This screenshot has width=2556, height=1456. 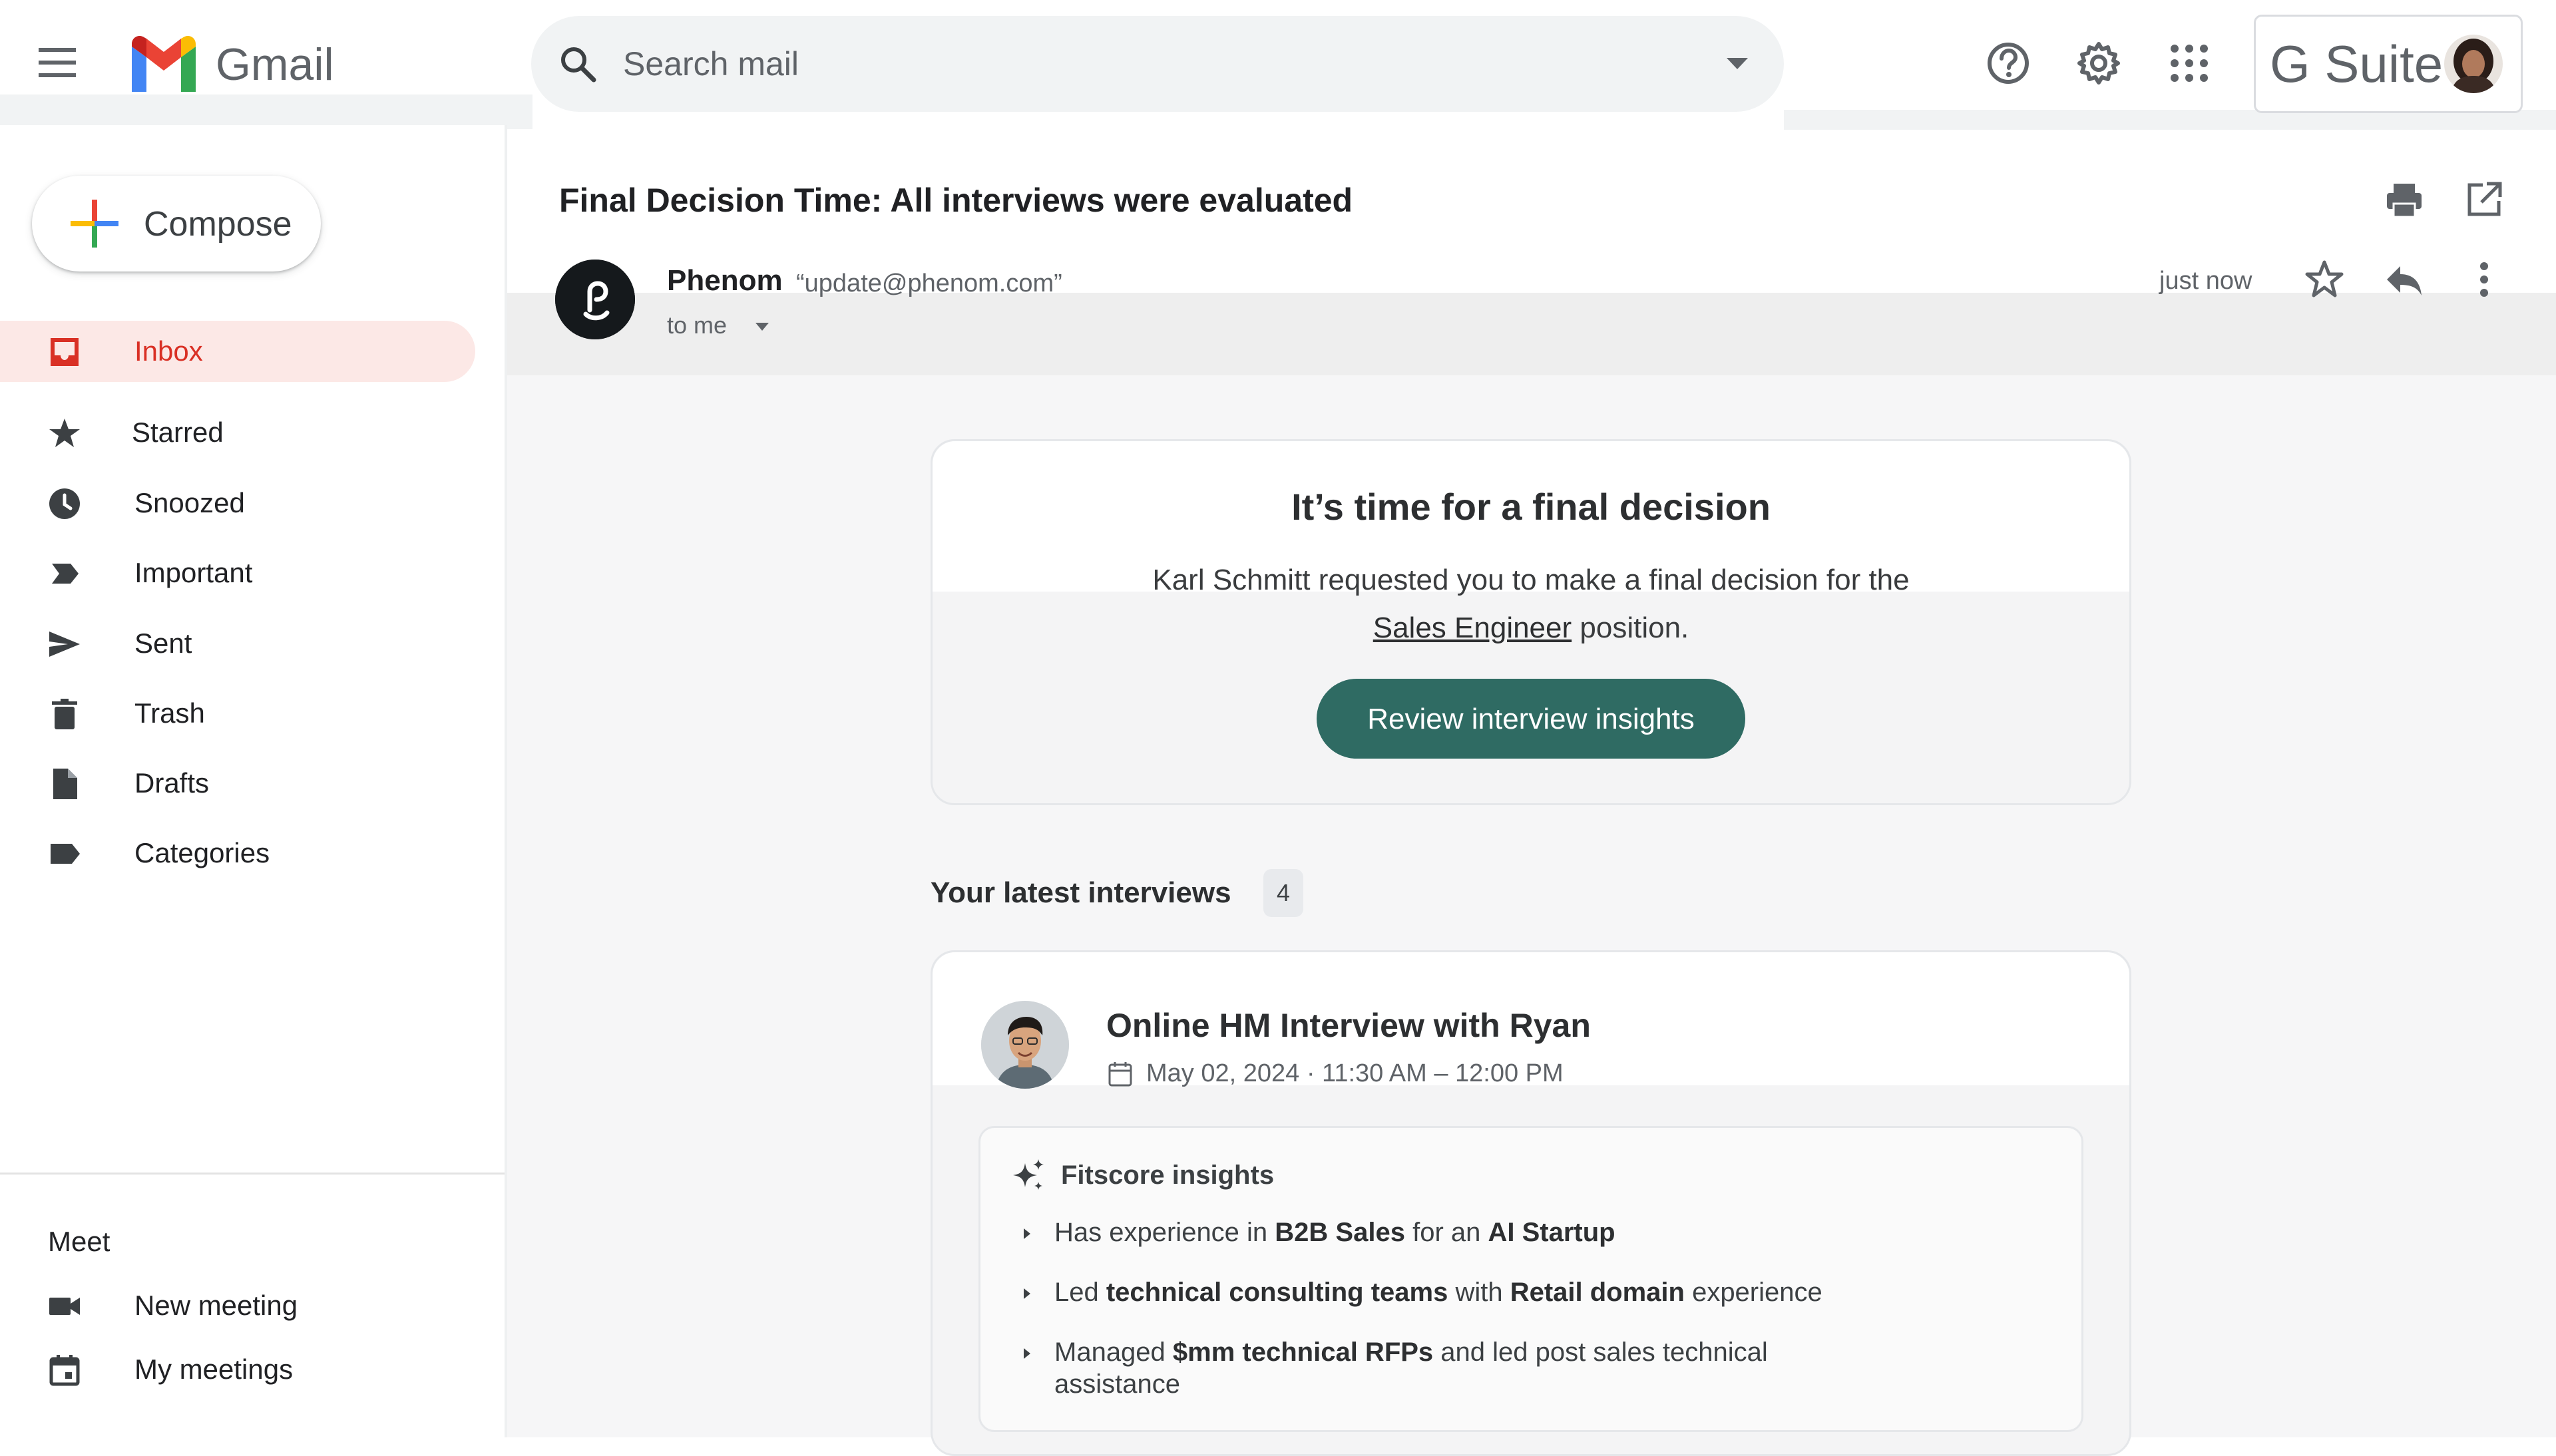 What do you see at coordinates (79, 1241) in the screenshot?
I see `meet-section-title: Meet` at bounding box center [79, 1241].